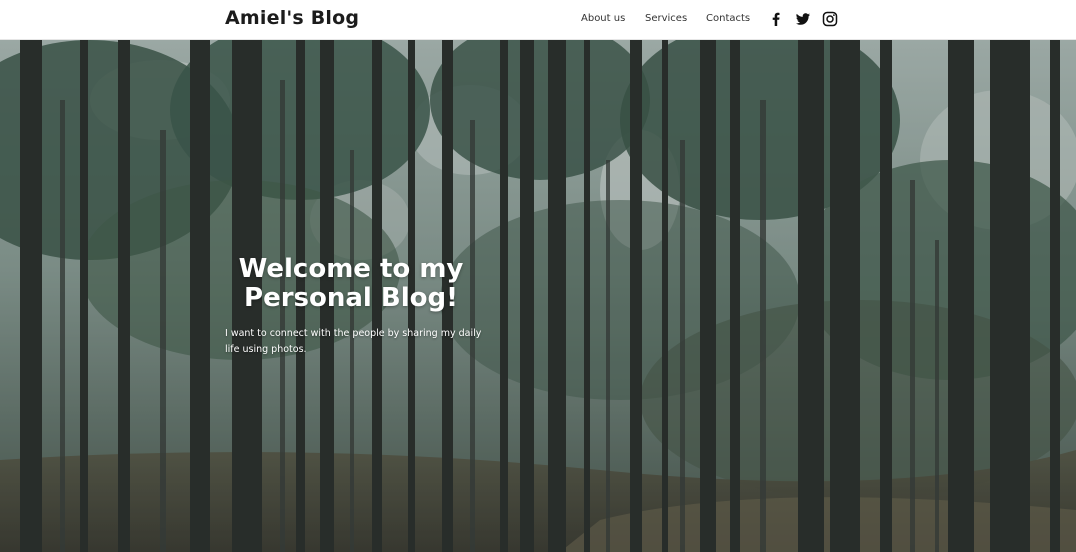  I want to click on site-logo: Amiel's Blog, so click(292, 18).